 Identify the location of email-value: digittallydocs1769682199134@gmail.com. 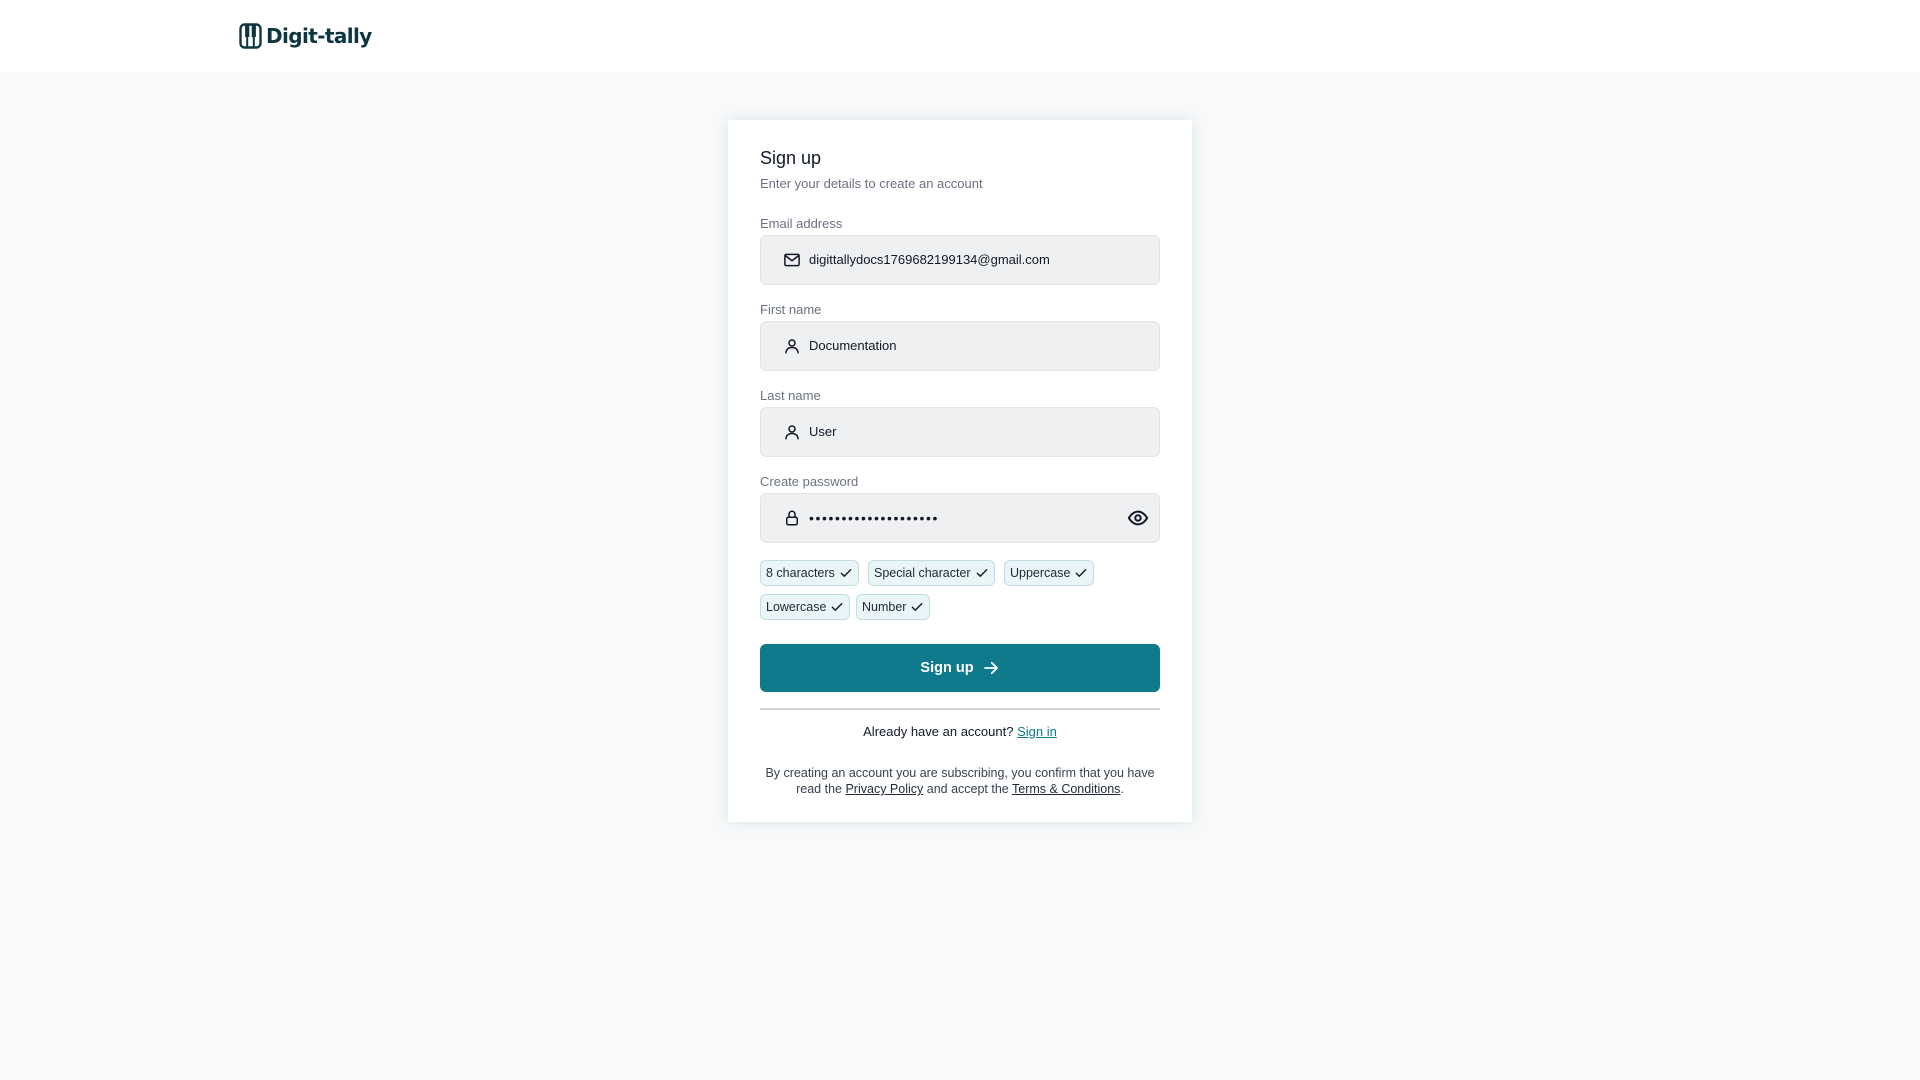
(929, 259).